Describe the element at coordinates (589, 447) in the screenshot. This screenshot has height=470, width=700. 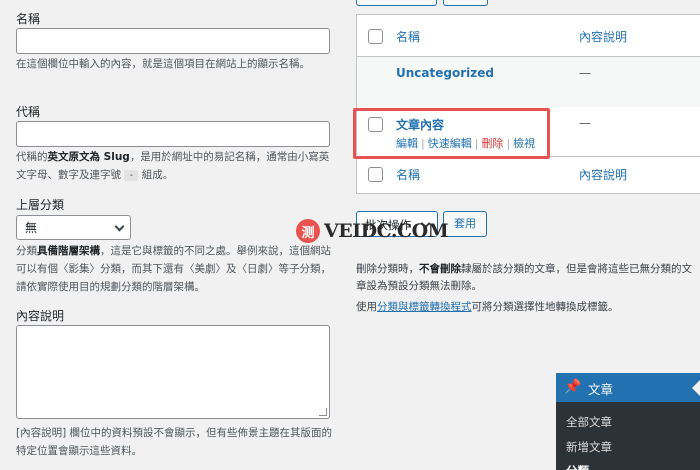
I see `menu-item-add-post: 新增文章` at that location.